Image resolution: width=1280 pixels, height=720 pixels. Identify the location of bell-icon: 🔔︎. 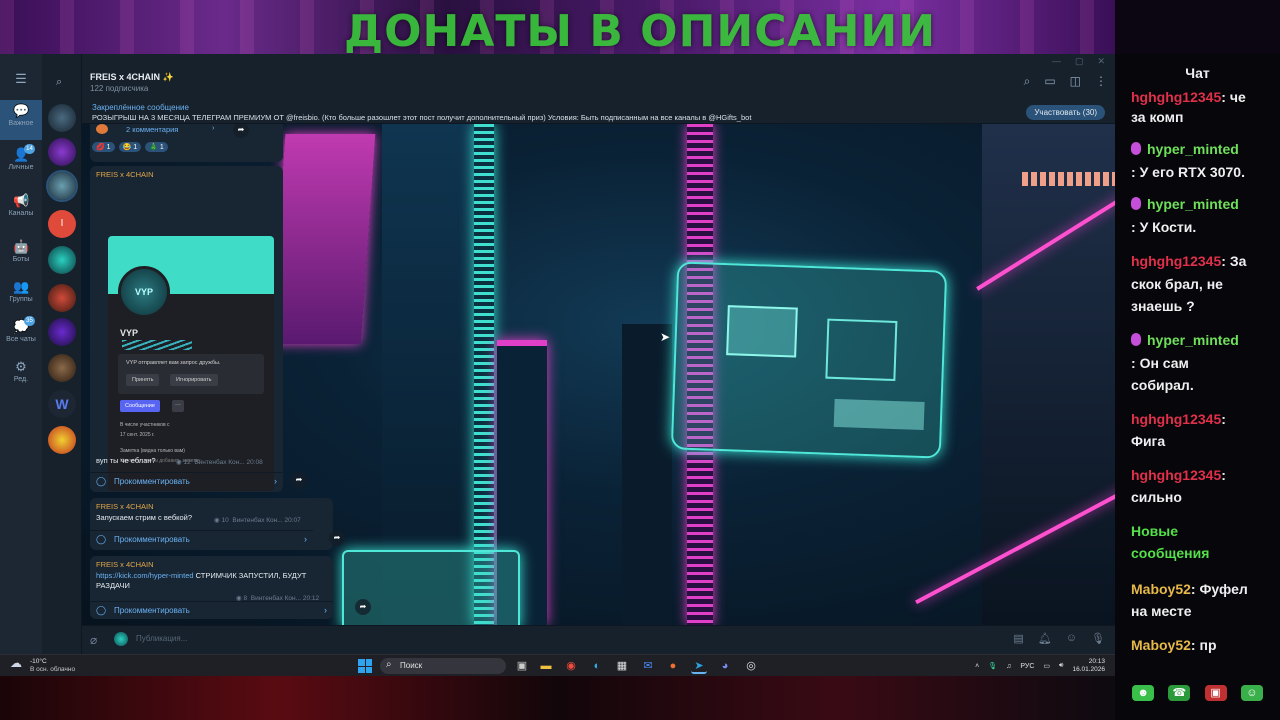
(1045, 638).